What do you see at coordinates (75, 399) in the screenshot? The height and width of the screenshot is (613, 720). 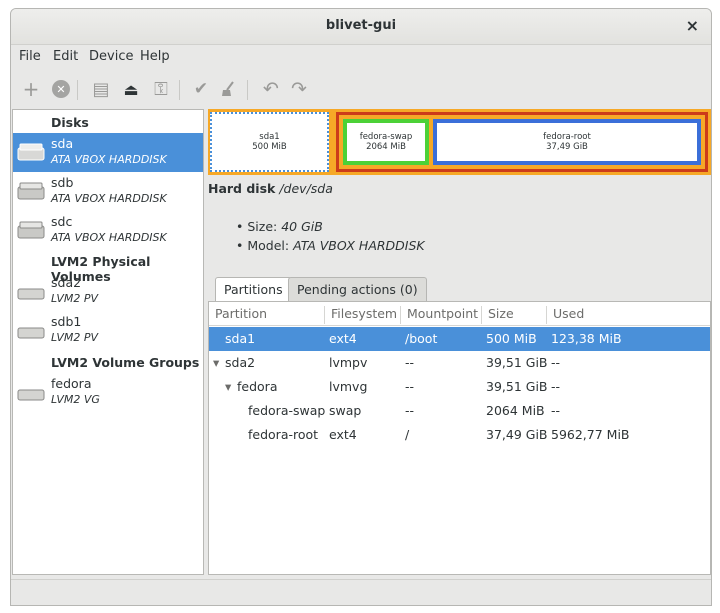 I see `sidebar-item-desc: LVM2 VG` at bounding box center [75, 399].